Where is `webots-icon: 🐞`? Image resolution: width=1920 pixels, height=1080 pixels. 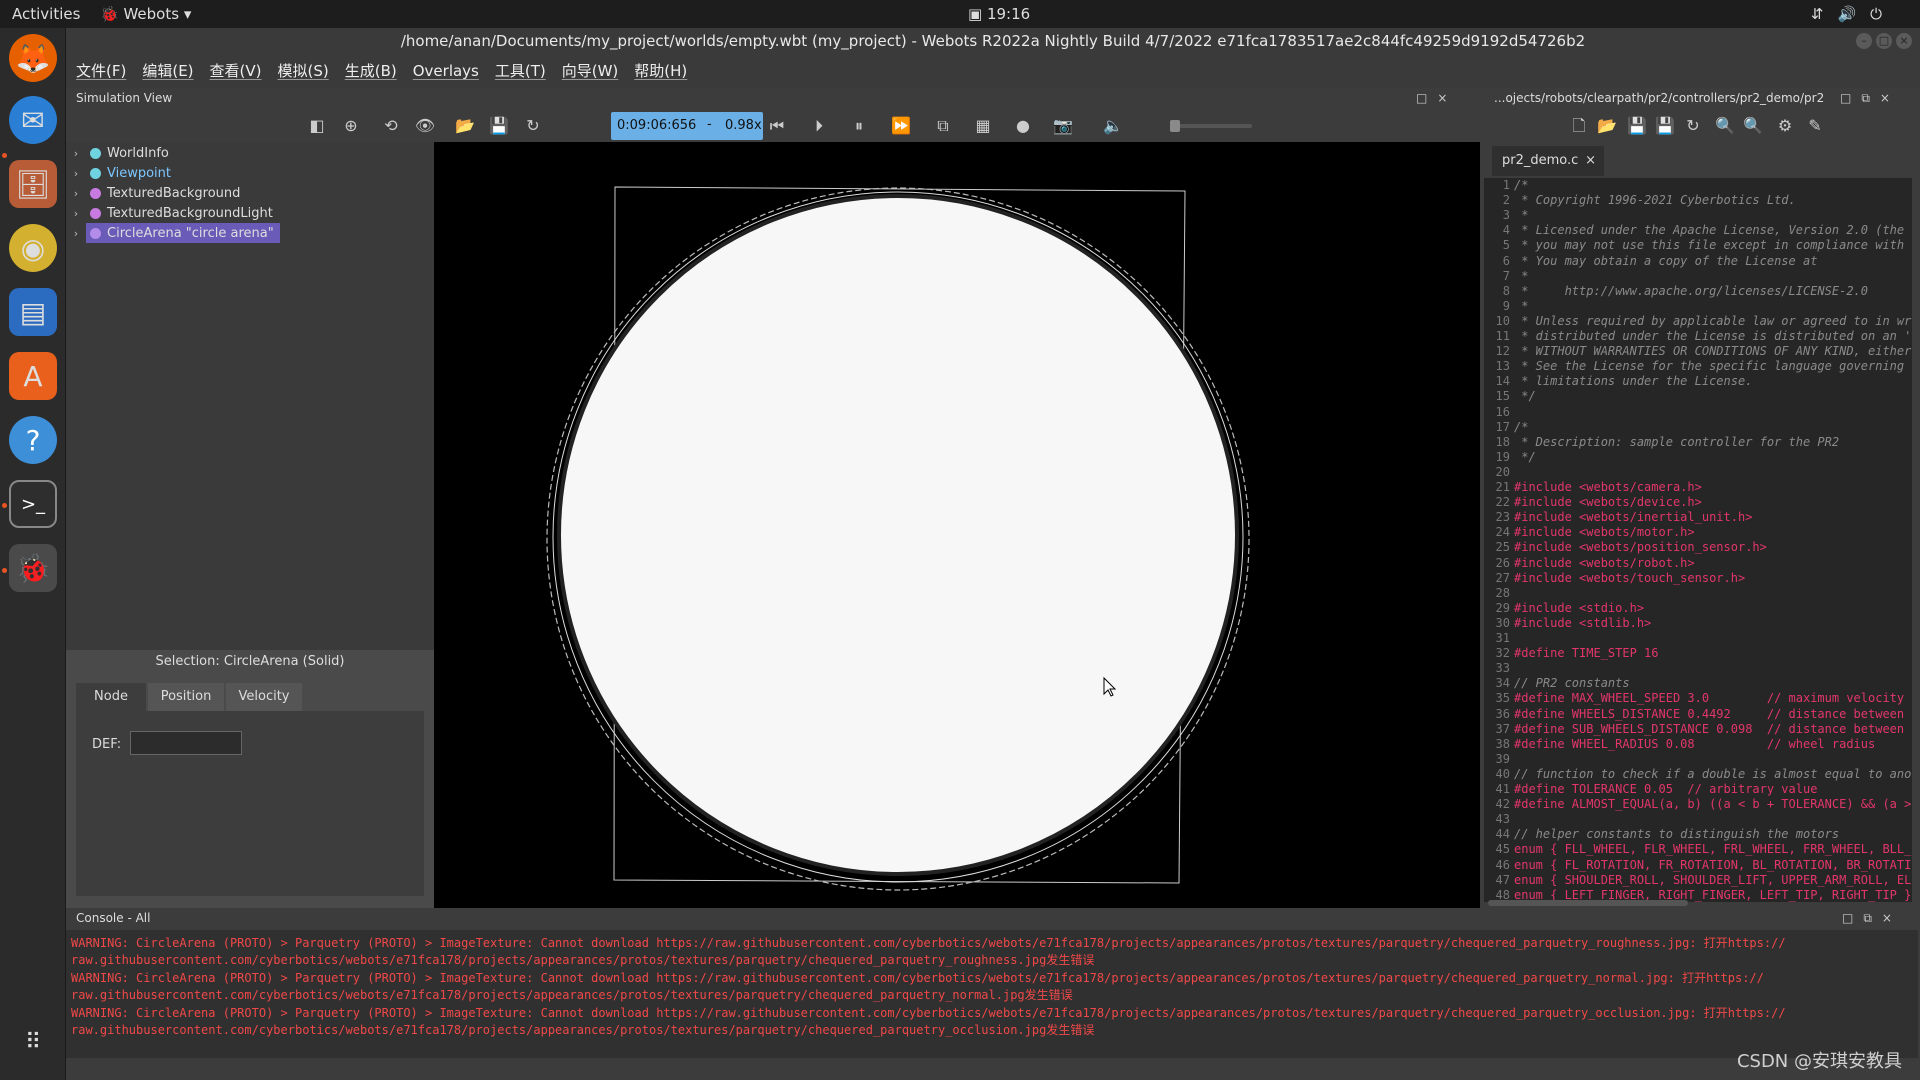
webots-icon: 🐞 is located at coordinates (33, 568).